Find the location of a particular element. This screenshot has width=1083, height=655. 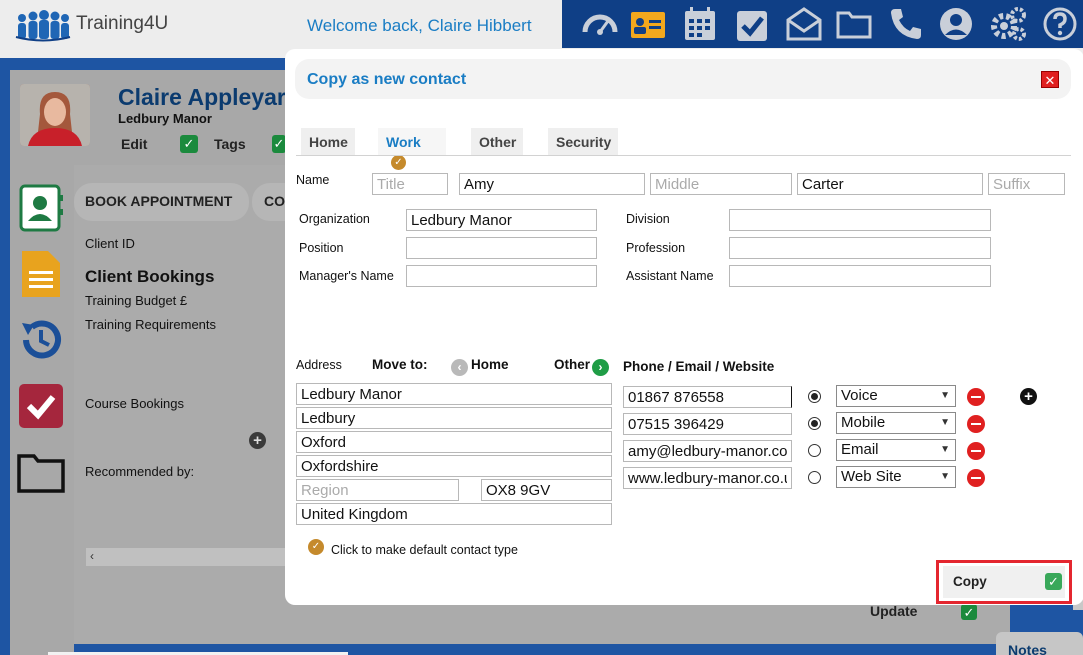

tab-work: Work ✓ is located at coordinates (412, 149).